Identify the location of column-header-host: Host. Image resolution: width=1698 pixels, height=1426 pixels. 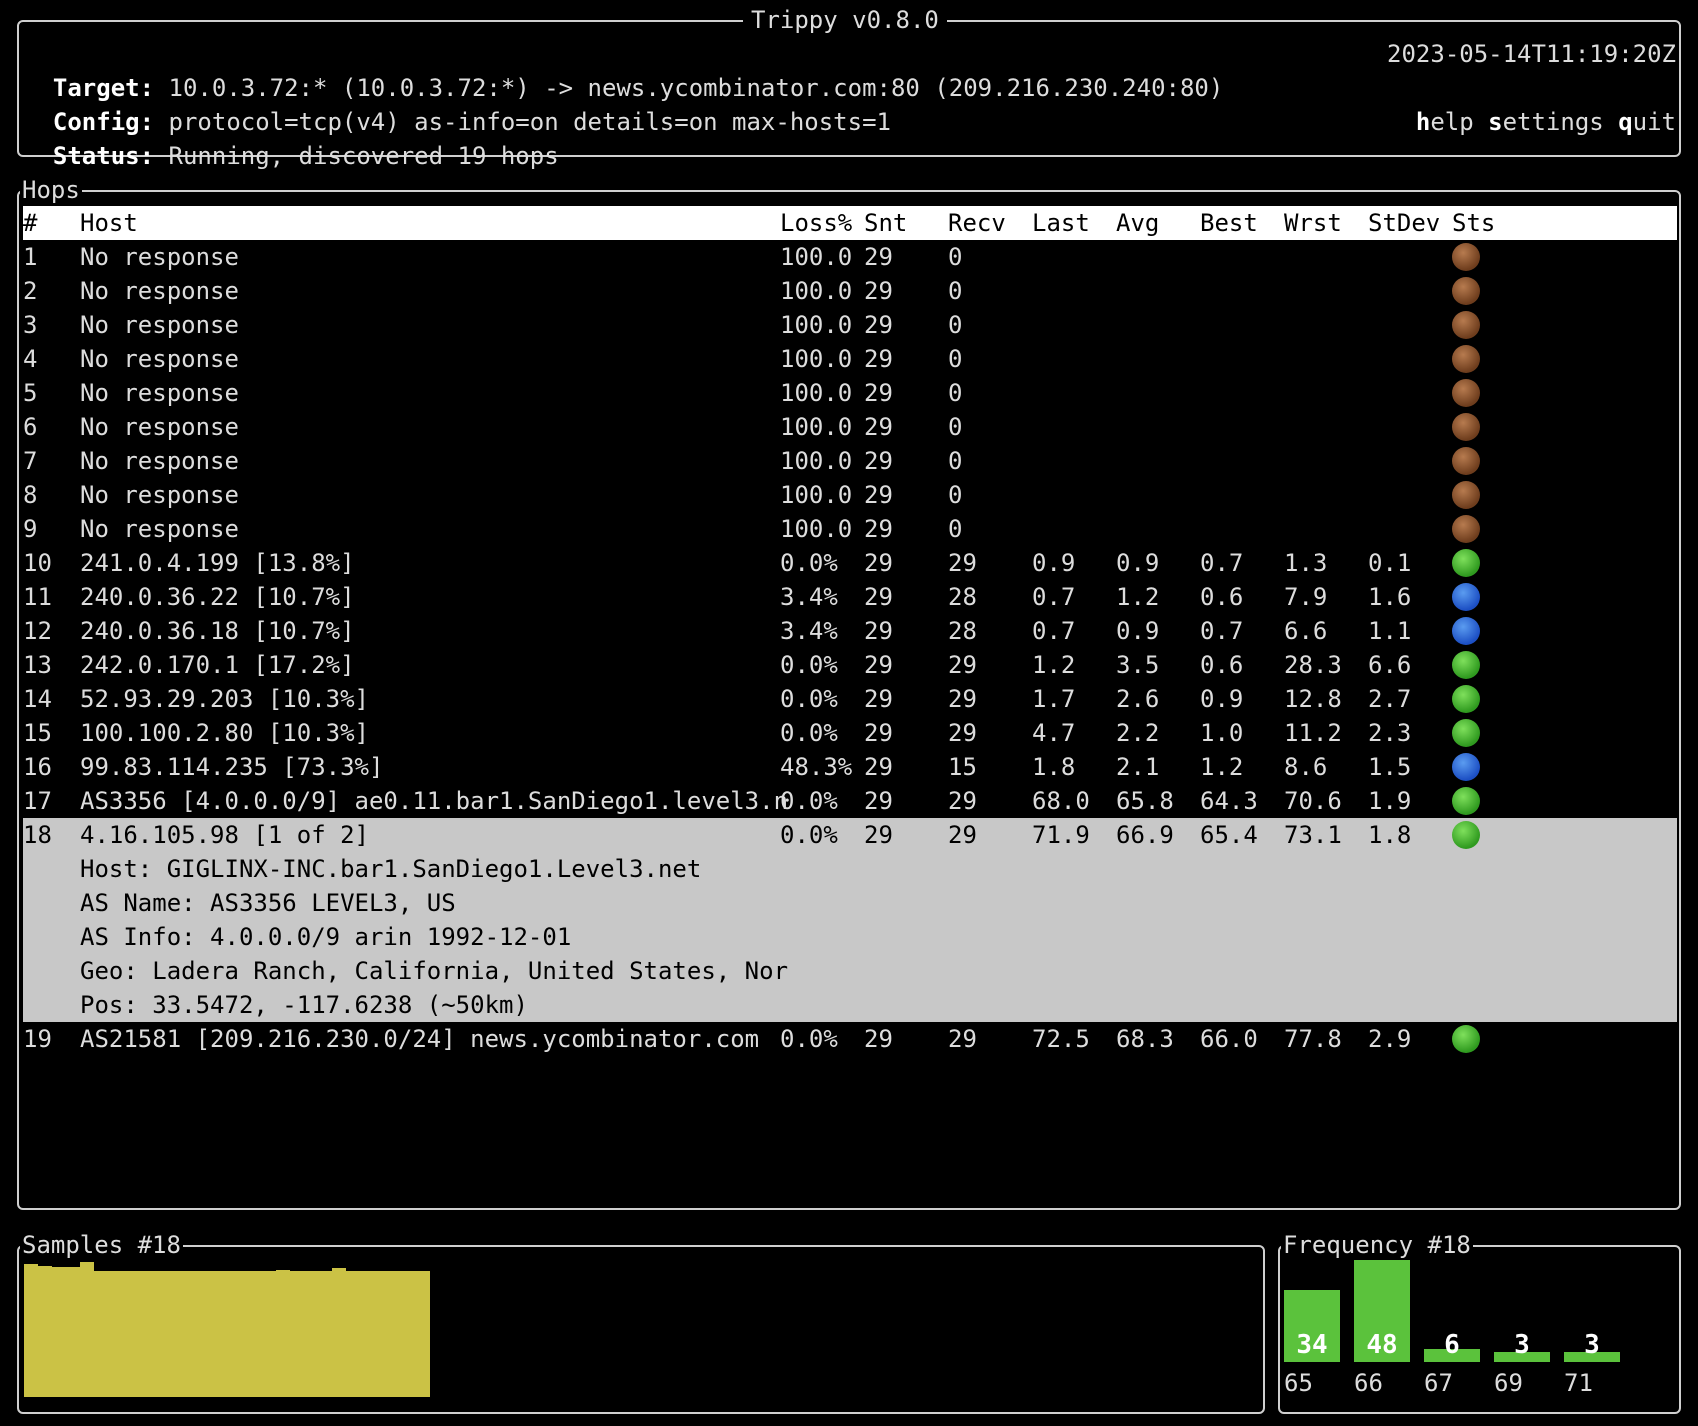
(109, 223).